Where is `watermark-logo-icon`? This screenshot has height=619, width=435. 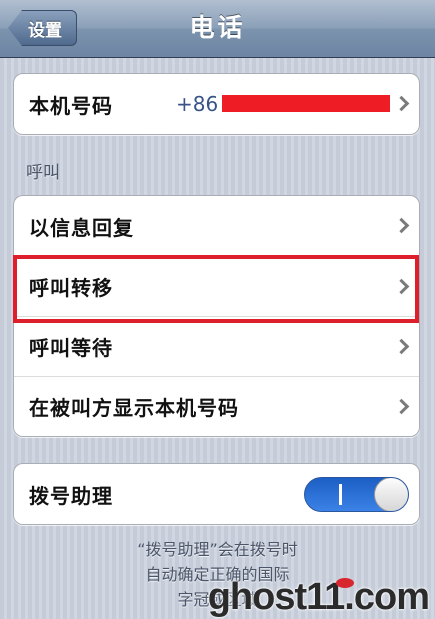 watermark-logo-icon is located at coordinates (344, 583).